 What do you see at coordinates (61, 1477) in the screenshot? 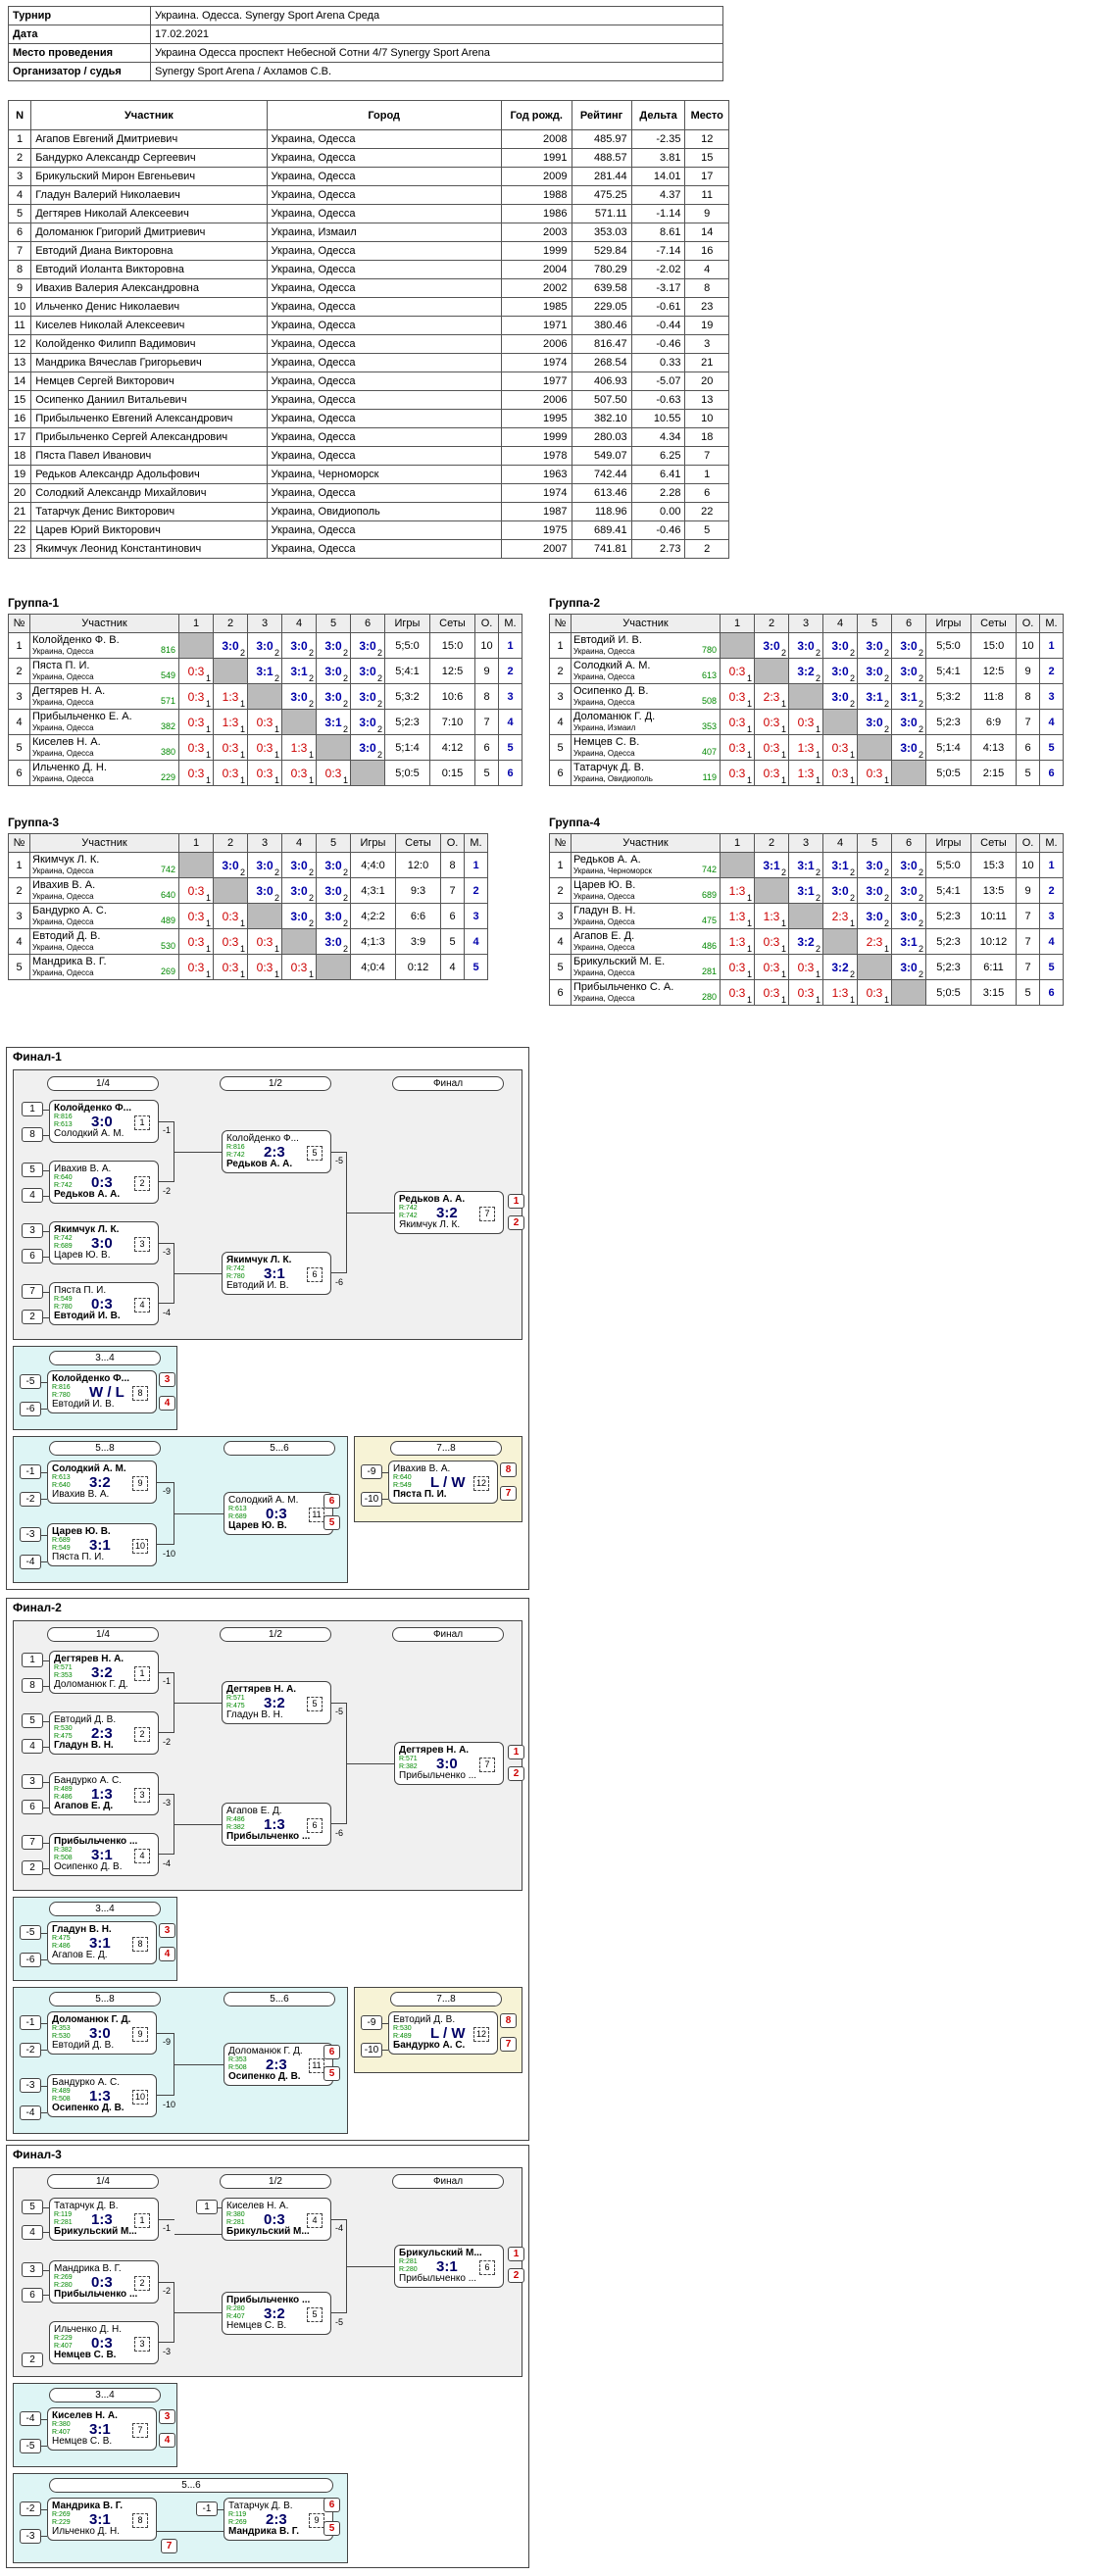
I see `rating-1: R:613` at bounding box center [61, 1477].